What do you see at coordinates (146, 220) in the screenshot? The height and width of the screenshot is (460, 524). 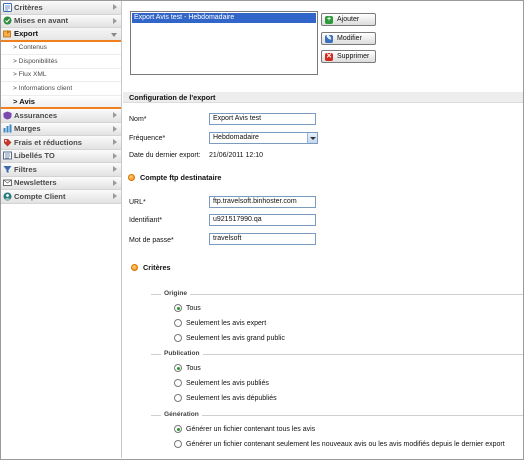 I see `identifiant-label: Identifiant*` at bounding box center [146, 220].